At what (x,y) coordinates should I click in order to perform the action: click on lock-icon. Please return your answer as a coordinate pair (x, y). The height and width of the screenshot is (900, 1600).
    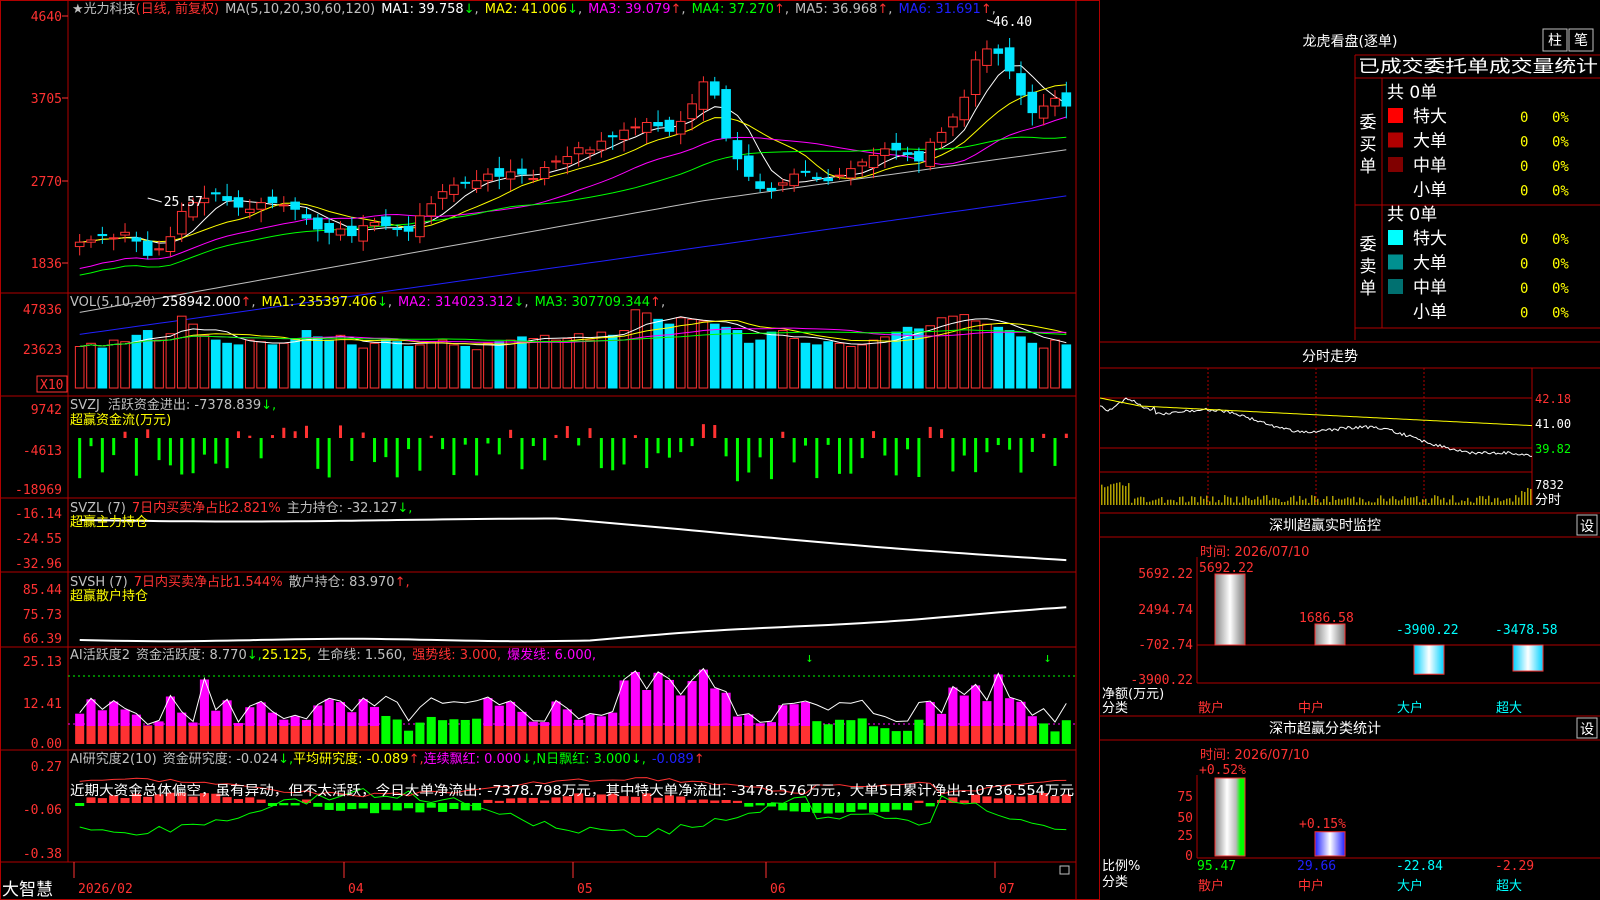
    Looking at the image, I should click on (1064, 870).